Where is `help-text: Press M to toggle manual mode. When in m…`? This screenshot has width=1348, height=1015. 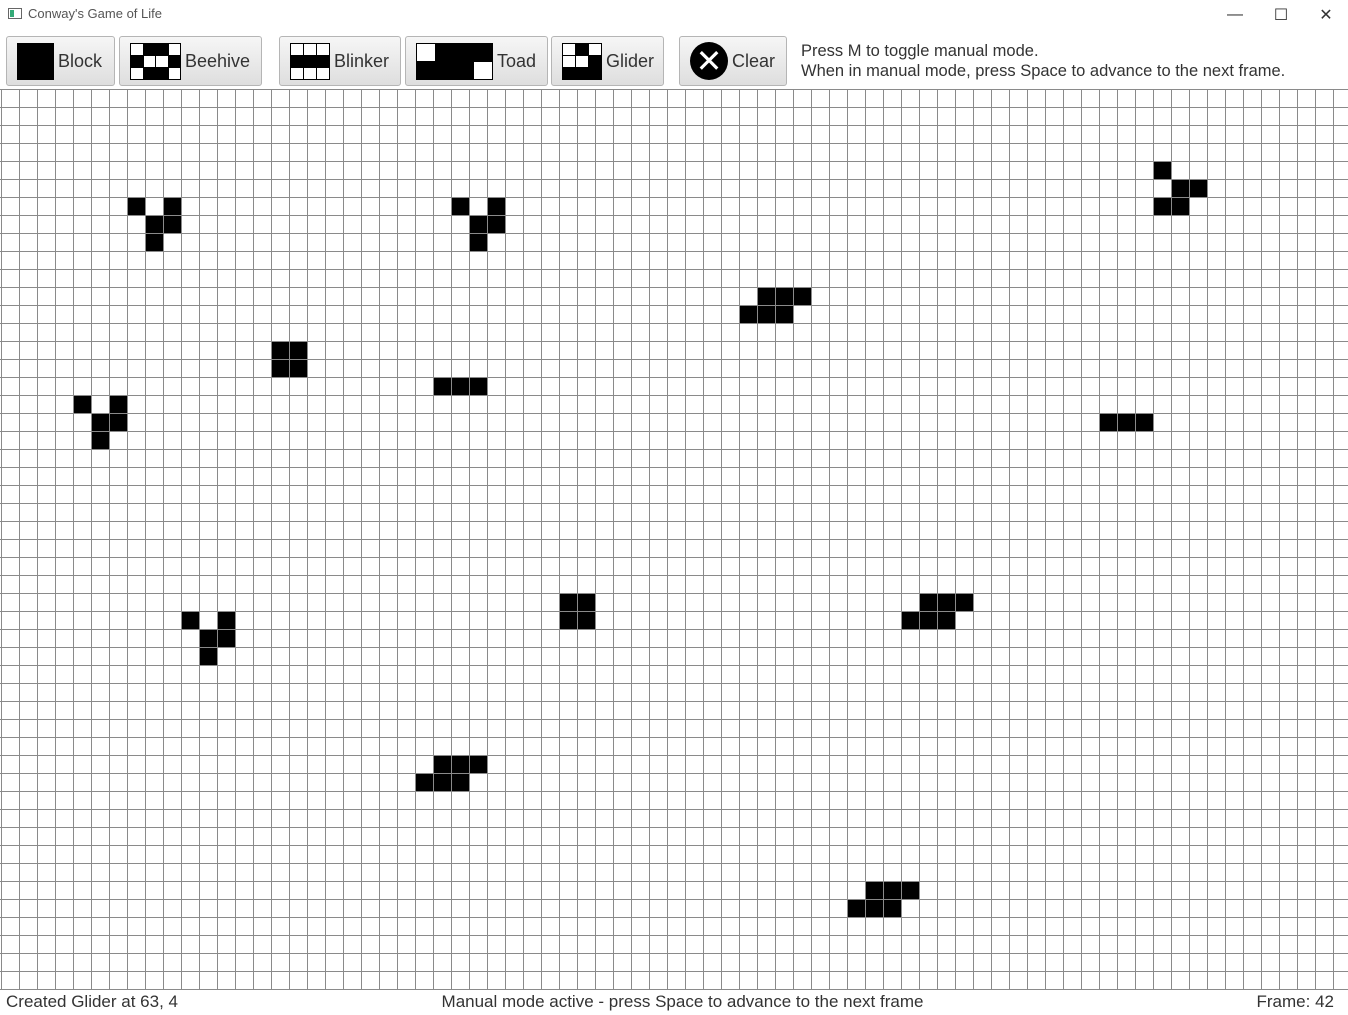 help-text: Press M to toggle manual mode. When in m… is located at coordinates (1043, 61).